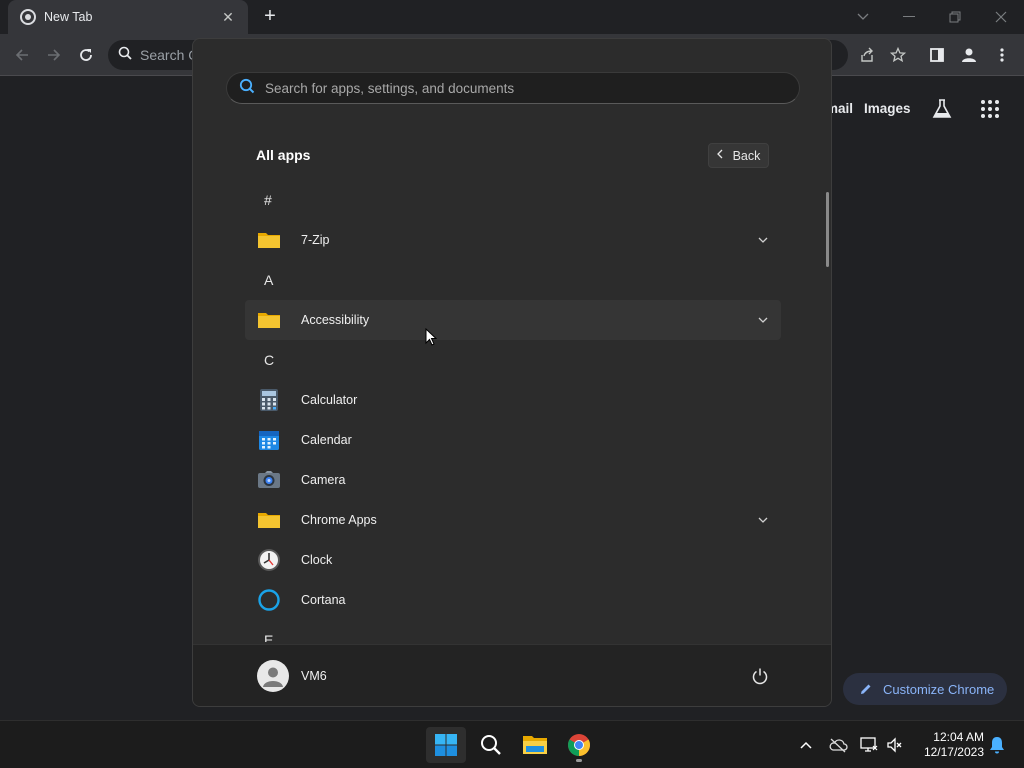  I want to click on reload-icon, so click(86, 55).